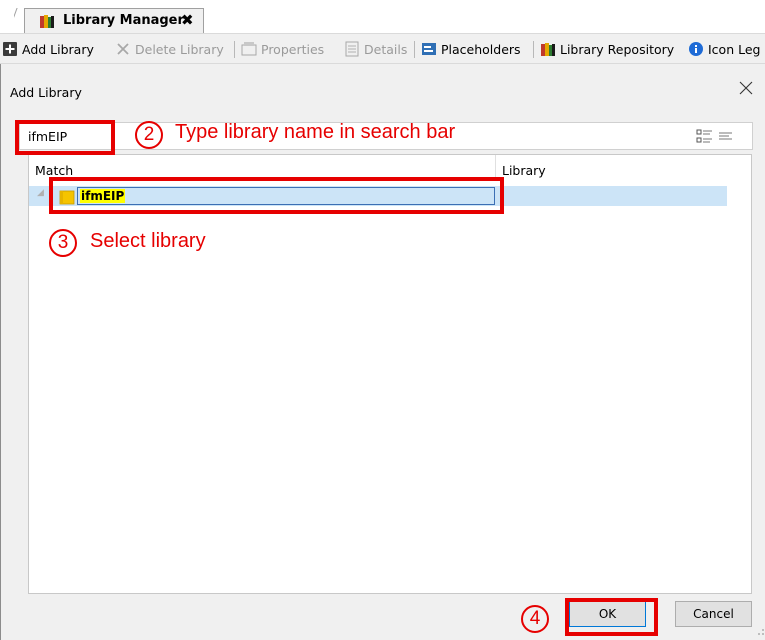 The height and width of the screenshot is (640, 765). What do you see at coordinates (535, 619) in the screenshot?
I see `annotation-step-4: 4` at bounding box center [535, 619].